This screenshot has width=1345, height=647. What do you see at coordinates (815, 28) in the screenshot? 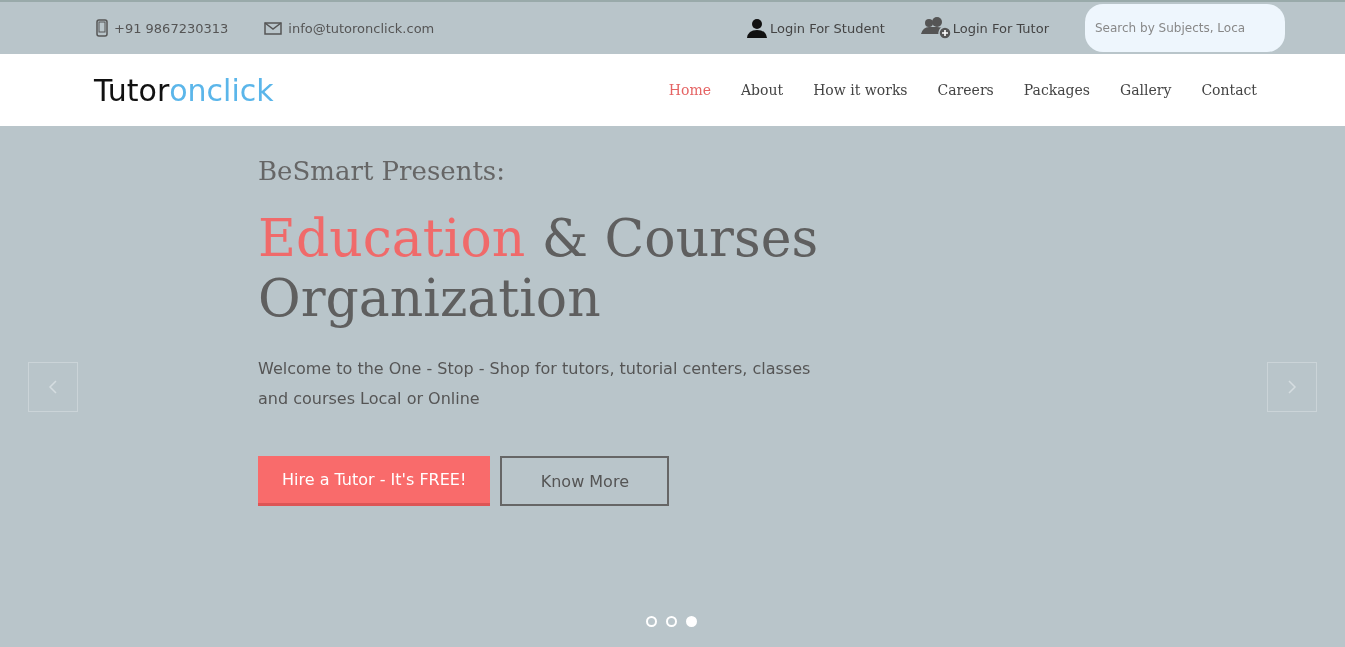
I see `login-link: Login For Student` at bounding box center [815, 28].